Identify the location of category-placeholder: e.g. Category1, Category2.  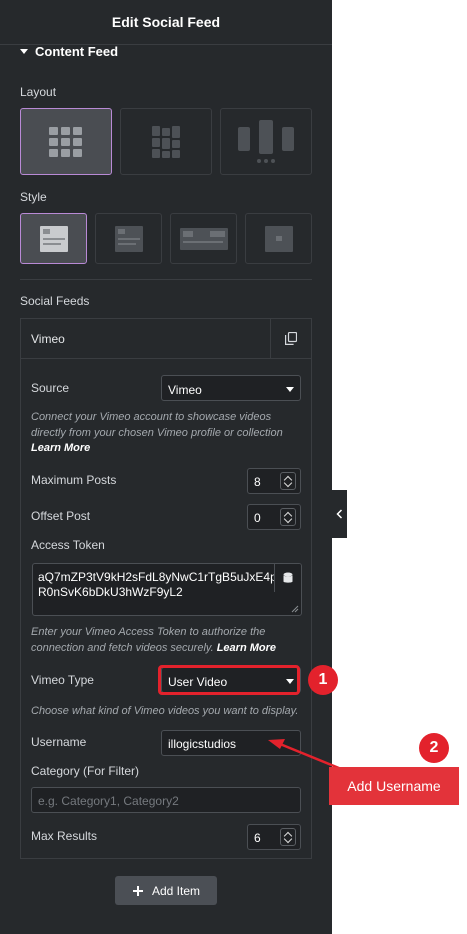
(108, 801).